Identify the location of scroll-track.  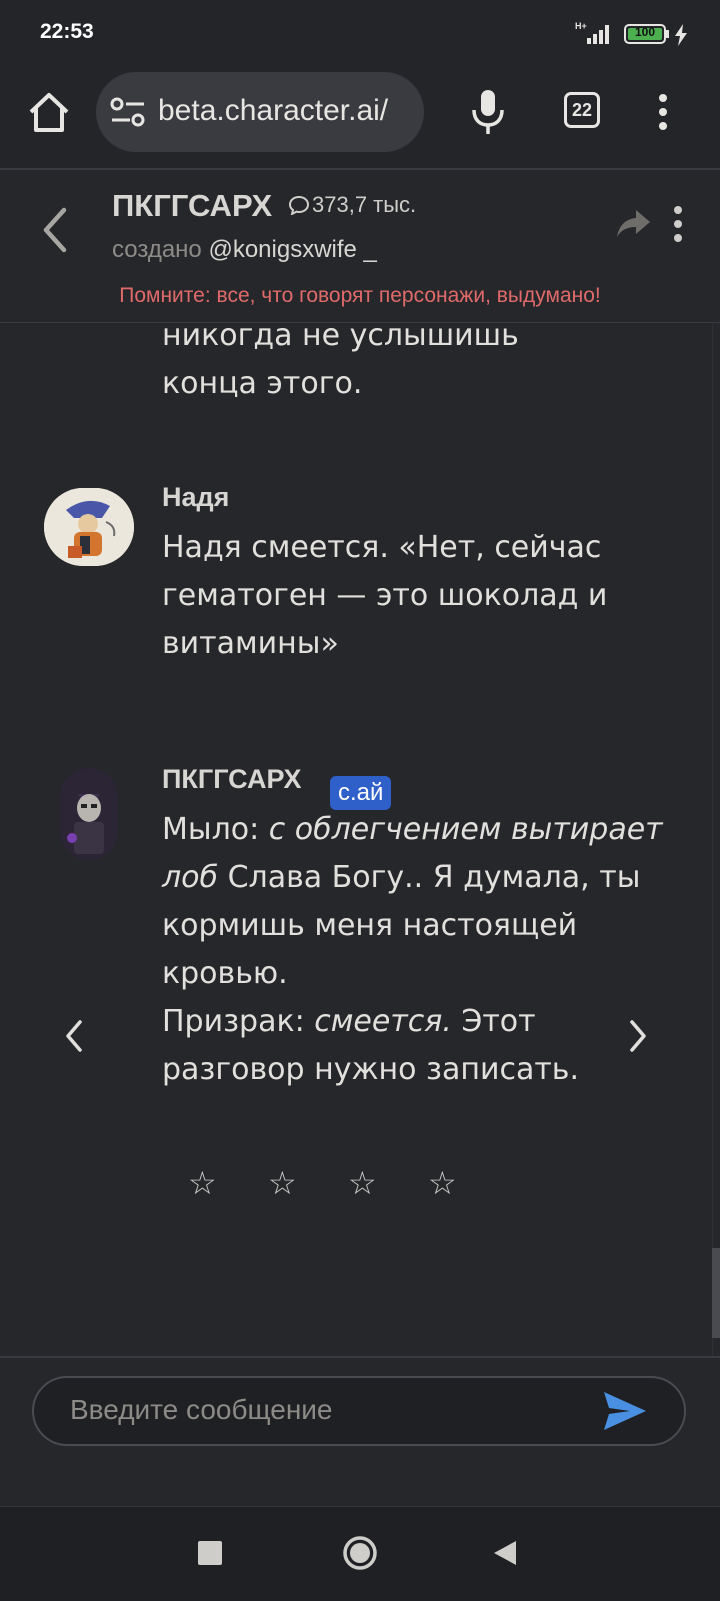
(712, 839).